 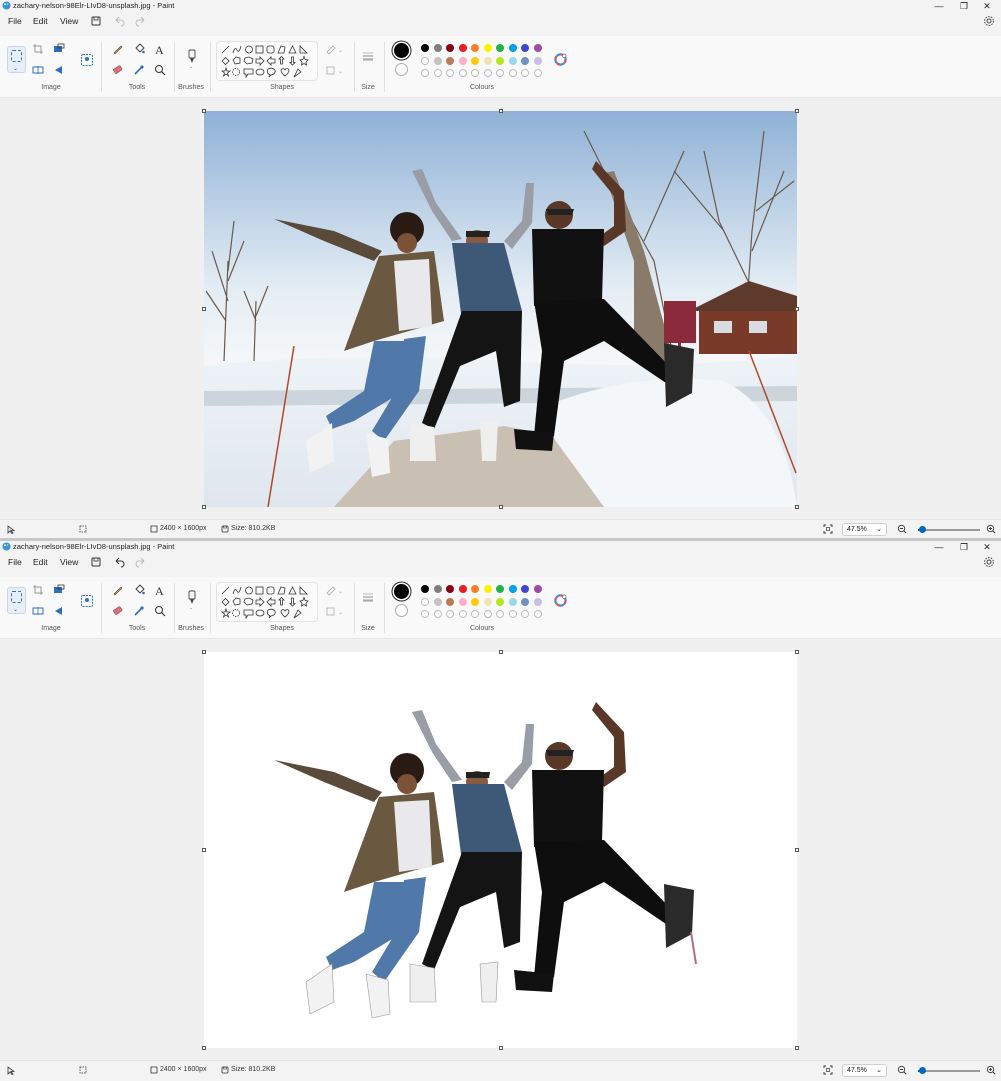 I want to click on zoom-out-icon, so click(x=902, y=1070).